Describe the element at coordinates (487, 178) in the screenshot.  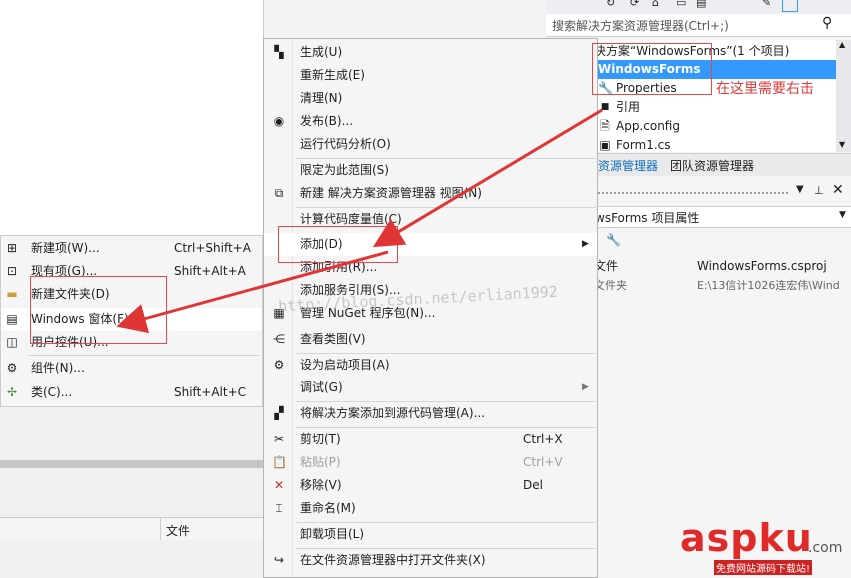
I see `arrow-project-to-add` at that location.